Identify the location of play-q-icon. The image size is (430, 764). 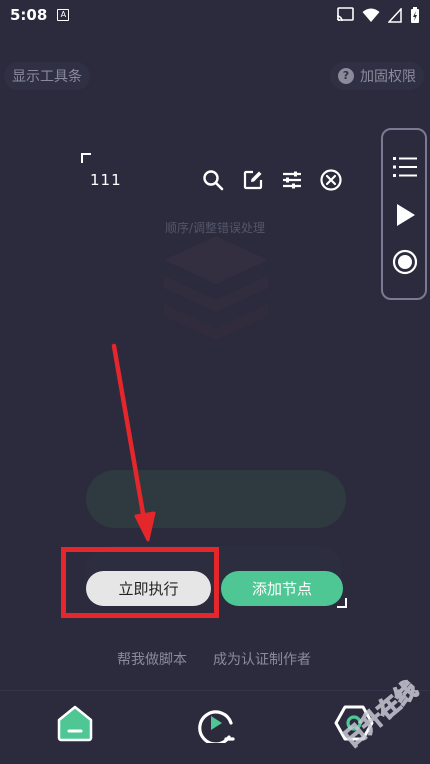
(215, 723).